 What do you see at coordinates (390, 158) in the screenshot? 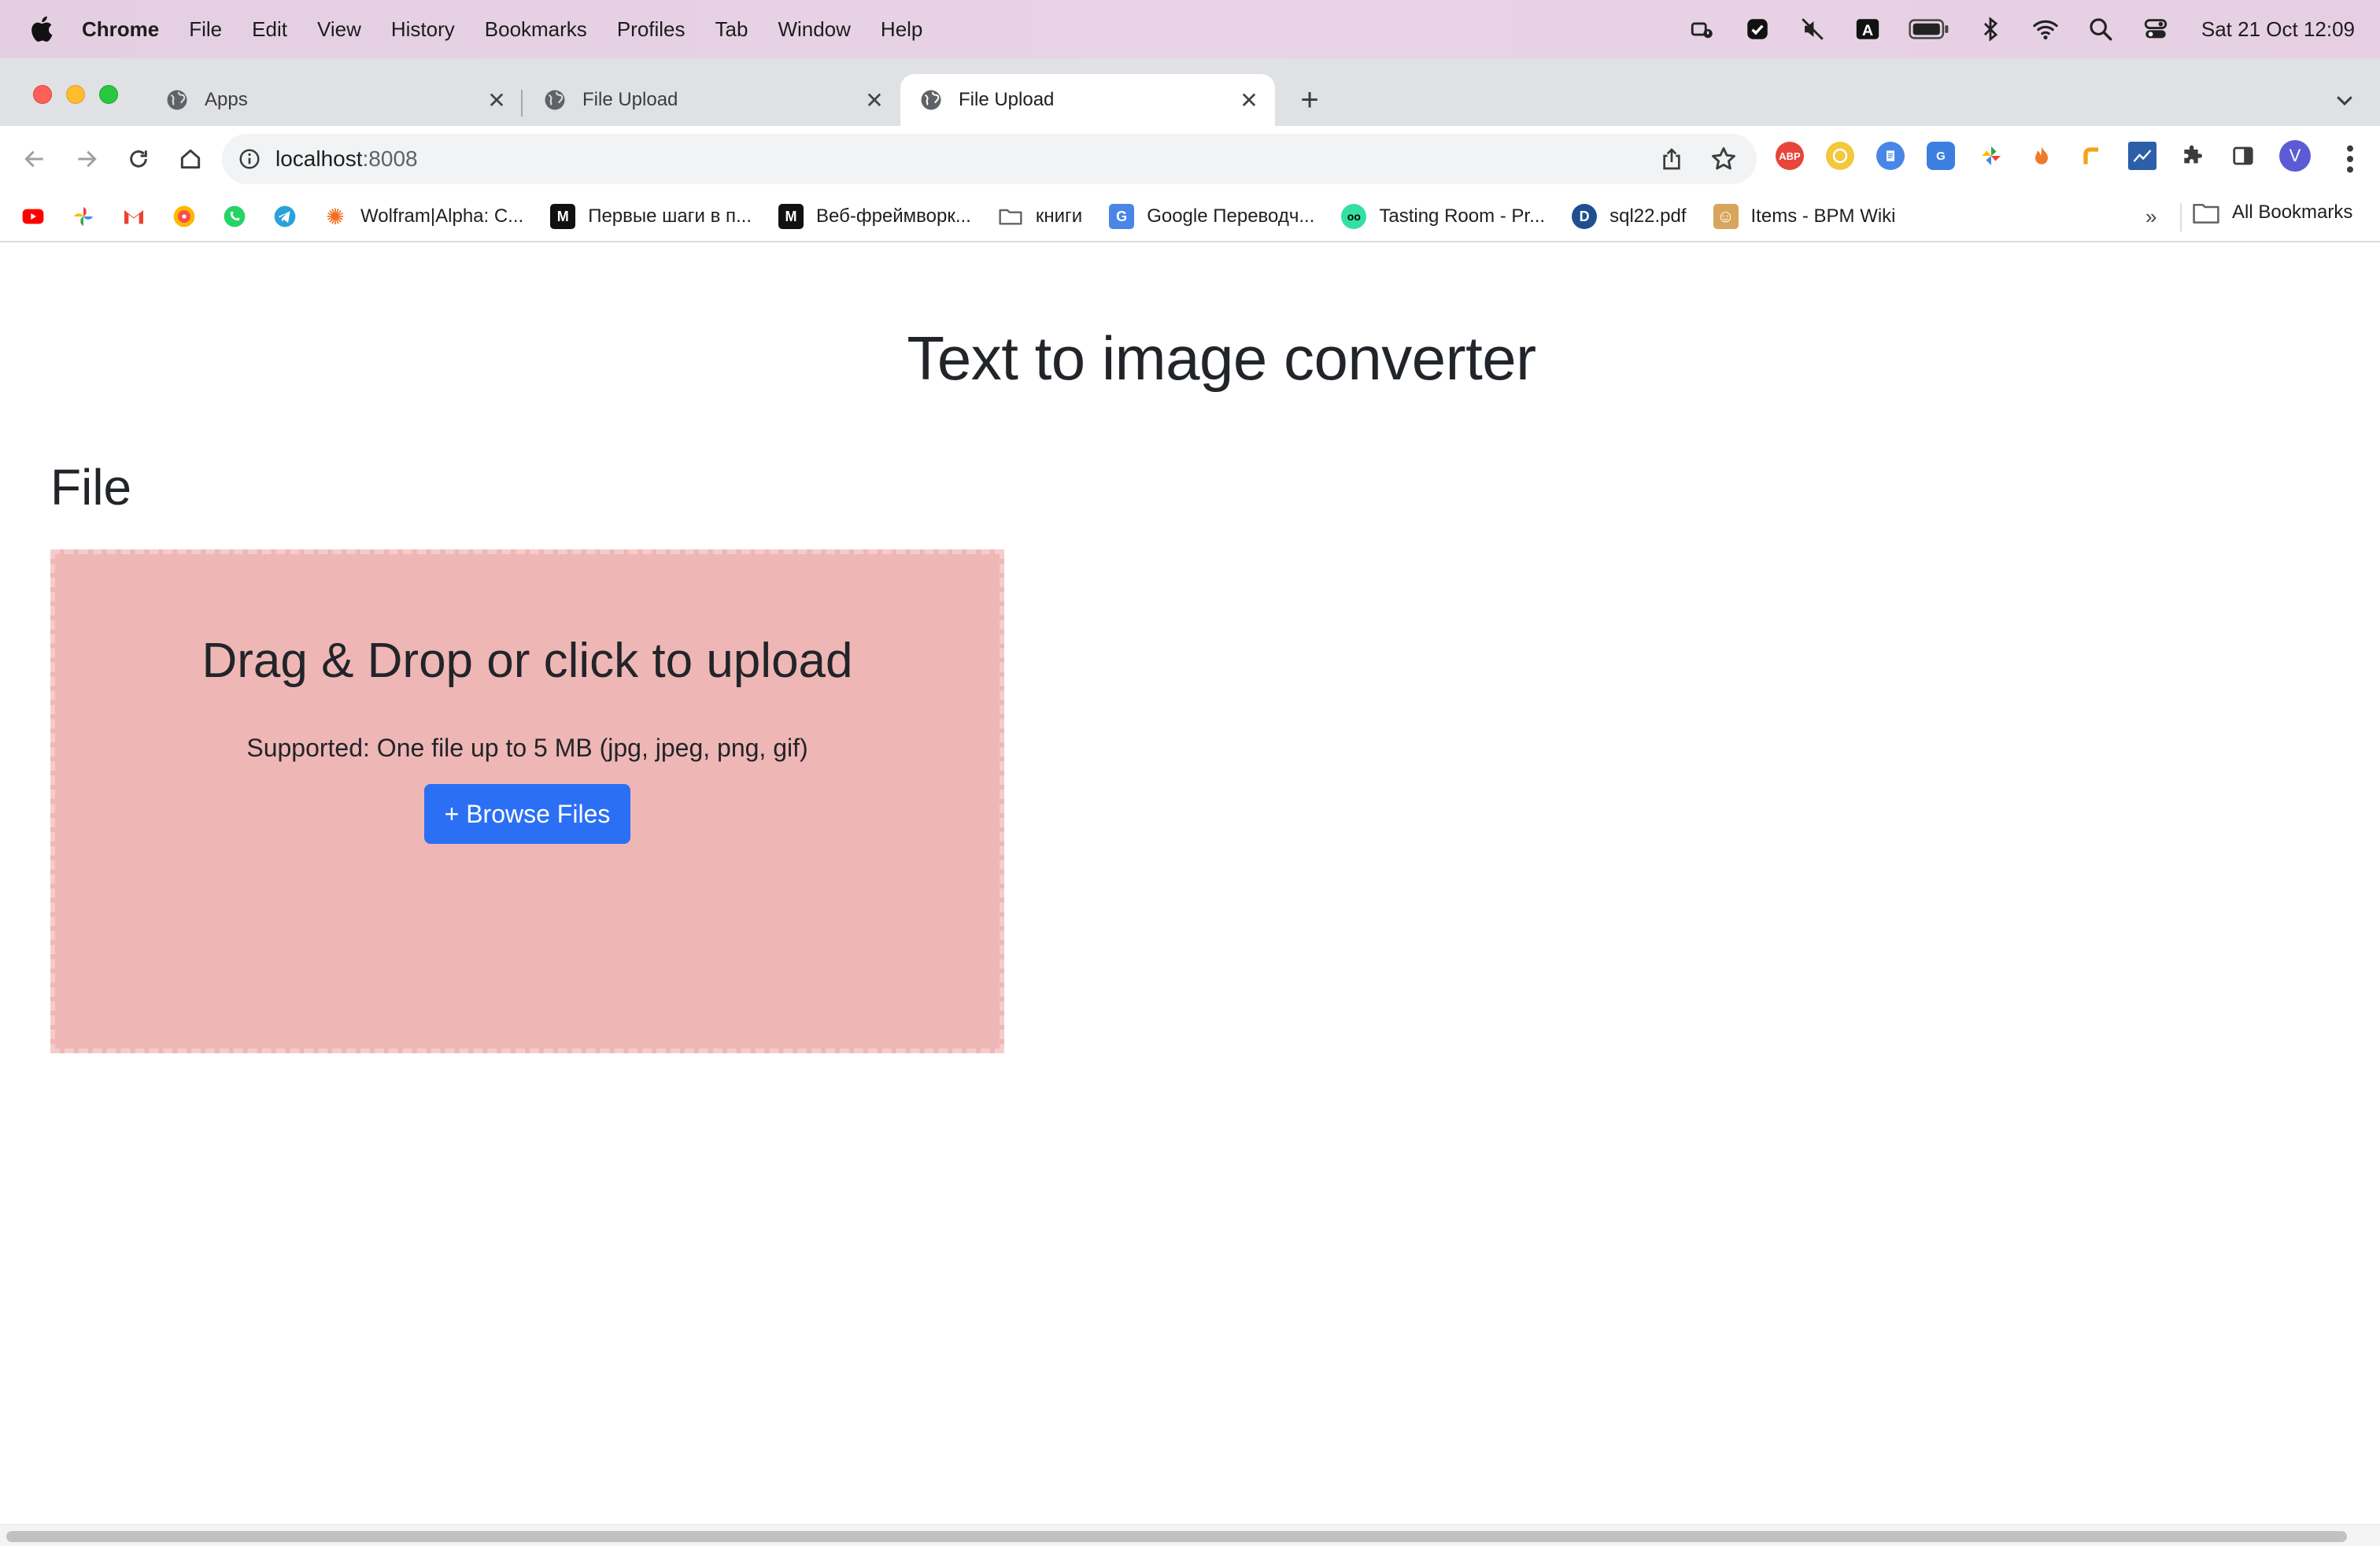
I see `url-port: :8008` at bounding box center [390, 158].